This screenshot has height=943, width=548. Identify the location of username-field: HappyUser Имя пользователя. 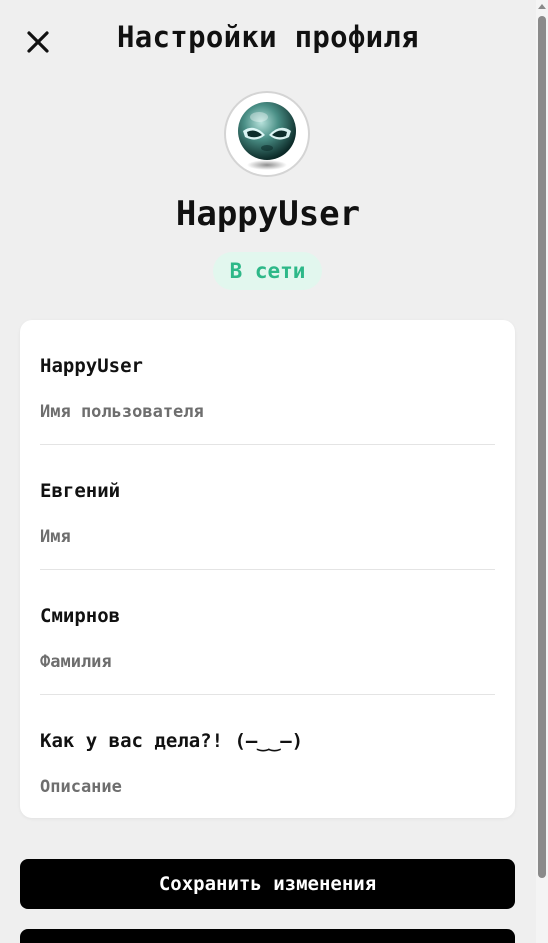
(267, 382).